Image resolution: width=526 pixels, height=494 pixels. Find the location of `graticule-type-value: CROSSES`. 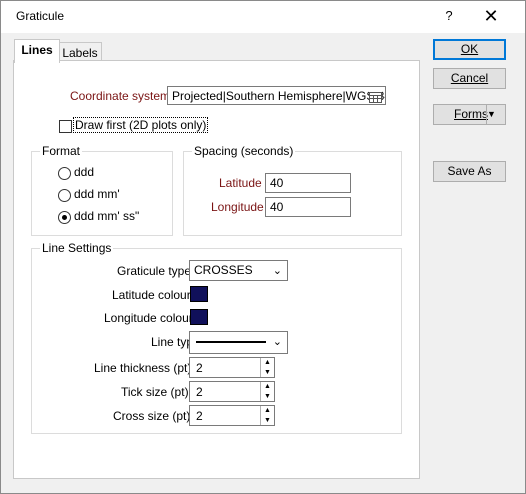

graticule-type-value: CROSSES is located at coordinates (223, 270).